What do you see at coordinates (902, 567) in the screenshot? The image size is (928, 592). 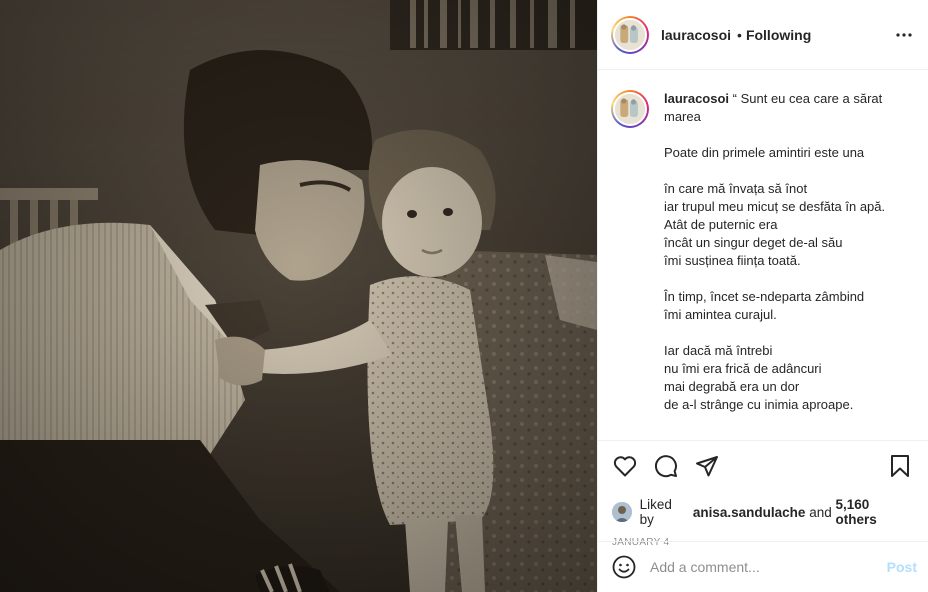 I see `post-comment-button: Post` at bounding box center [902, 567].